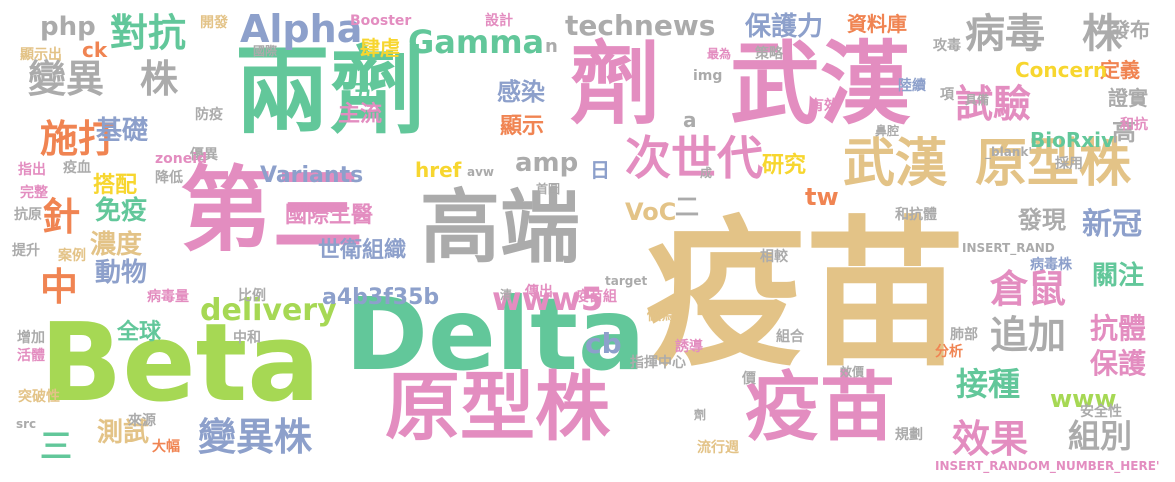 This screenshot has height=482, width=1175. Describe the element at coordinates (916, 215) in the screenshot. I see `cloud-word: 和抗體` at that location.